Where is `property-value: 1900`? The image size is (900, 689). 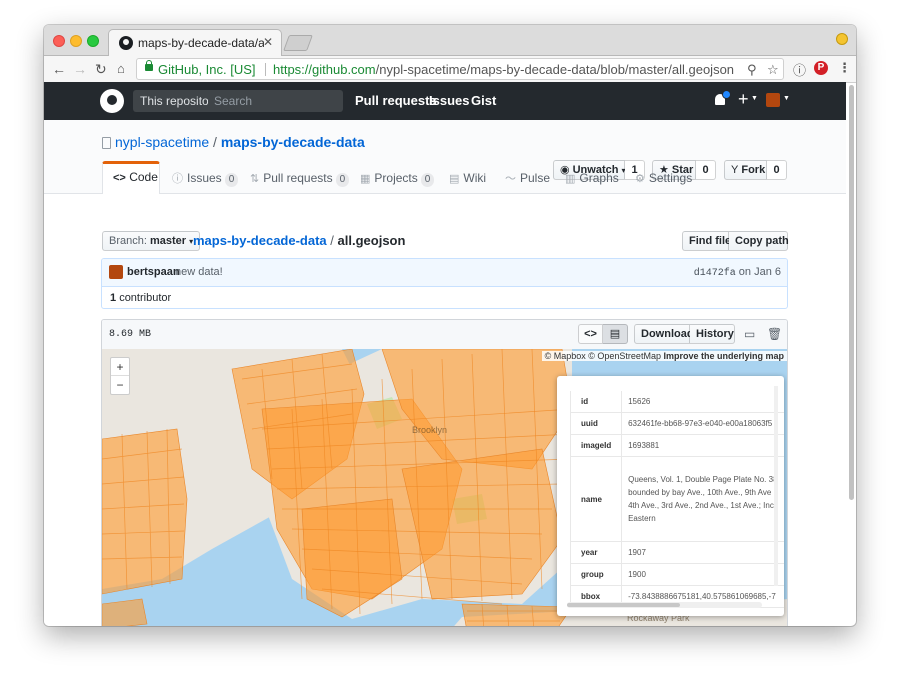
property-value: 1900 is located at coordinates (702, 574).